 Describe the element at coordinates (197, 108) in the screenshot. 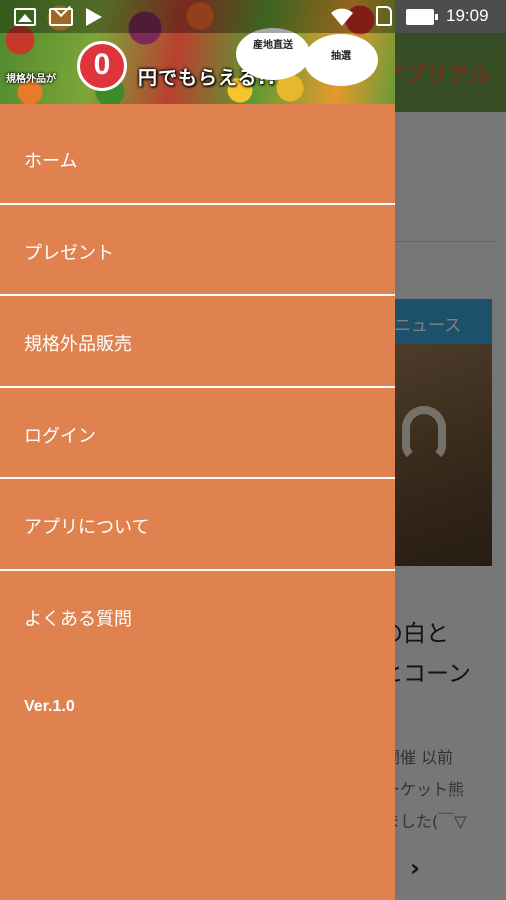

I see `banner-caret` at that location.